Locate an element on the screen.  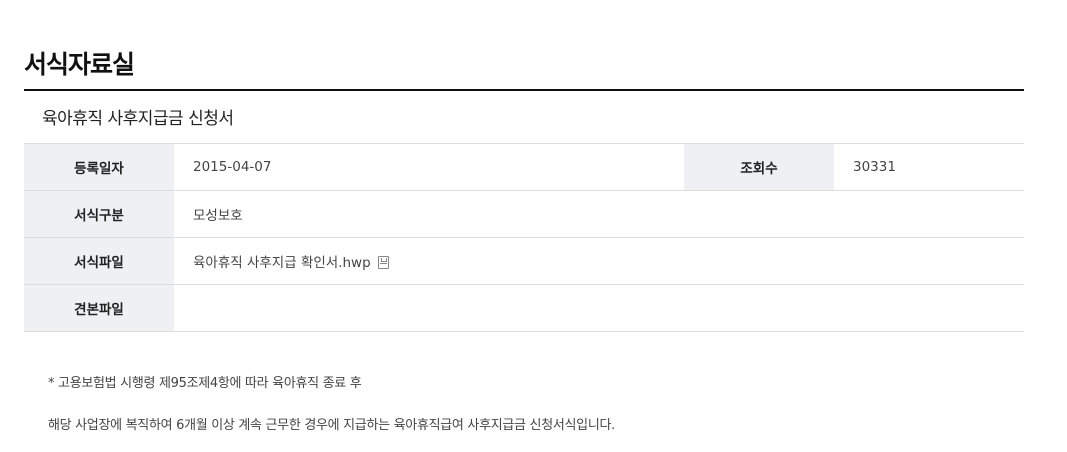
page-title: 서식자료실 is located at coordinates (79, 64).